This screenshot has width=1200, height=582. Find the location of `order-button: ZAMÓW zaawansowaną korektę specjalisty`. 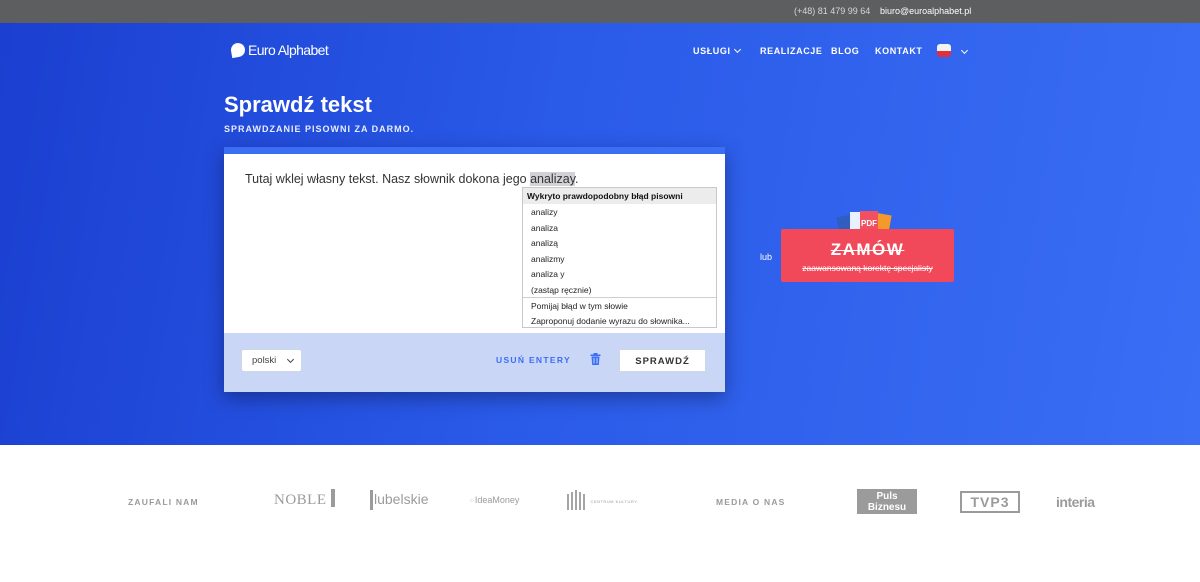

order-button: ZAMÓW zaawansowaną korektę specjalisty is located at coordinates (867, 255).